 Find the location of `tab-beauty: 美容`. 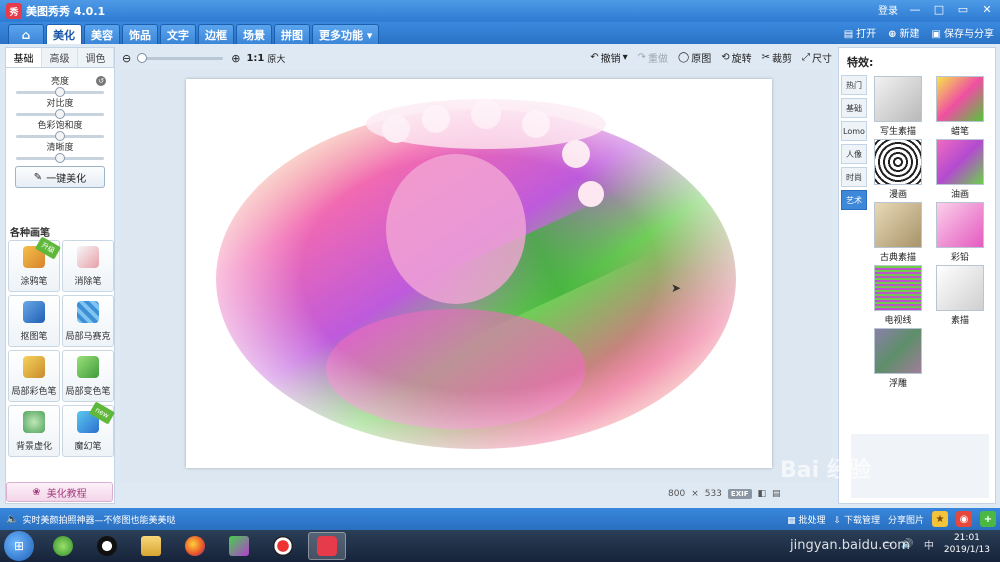

tab-beauty: 美容 is located at coordinates (102, 34).